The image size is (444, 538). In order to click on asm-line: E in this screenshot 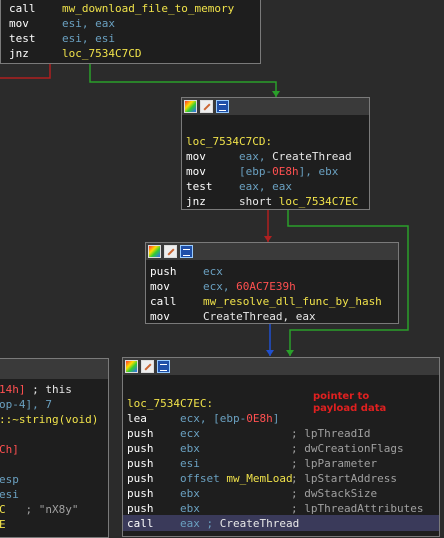, I will do `click(3, 524)`.